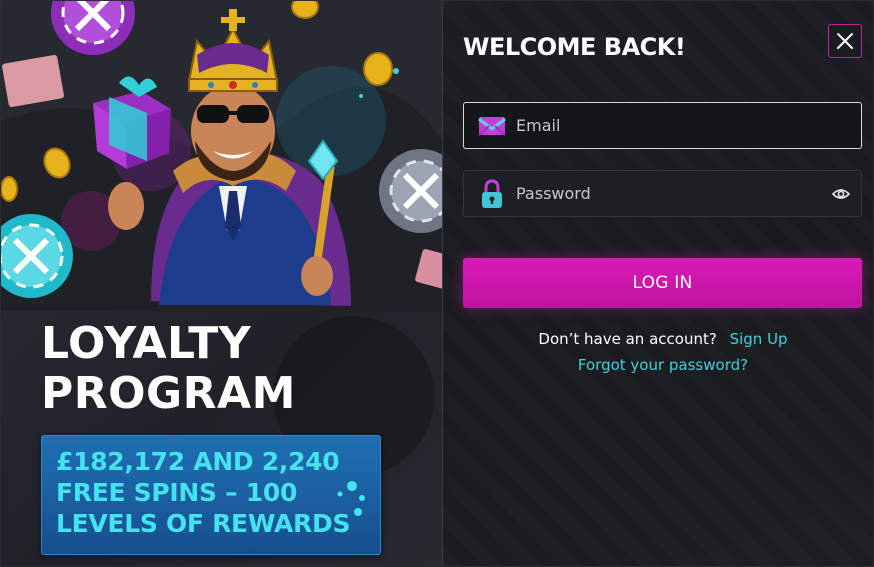 The image size is (874, 567). Describe the element at coordinates (198, 461) in the screenshot. I see `promo-offer-line-1: £182,172 AND 2,240` at that location.